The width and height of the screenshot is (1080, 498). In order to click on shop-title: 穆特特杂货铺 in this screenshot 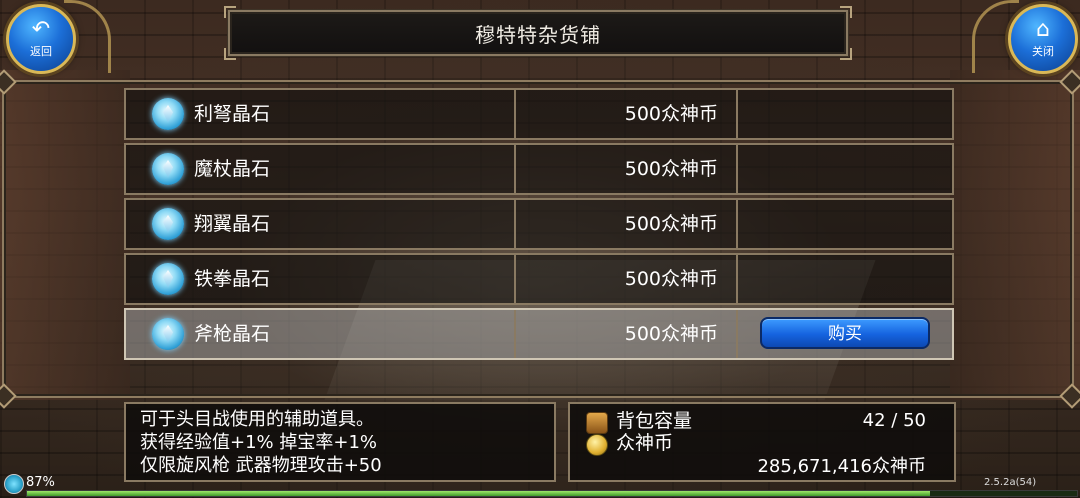, I will do `click(538, 34)`.